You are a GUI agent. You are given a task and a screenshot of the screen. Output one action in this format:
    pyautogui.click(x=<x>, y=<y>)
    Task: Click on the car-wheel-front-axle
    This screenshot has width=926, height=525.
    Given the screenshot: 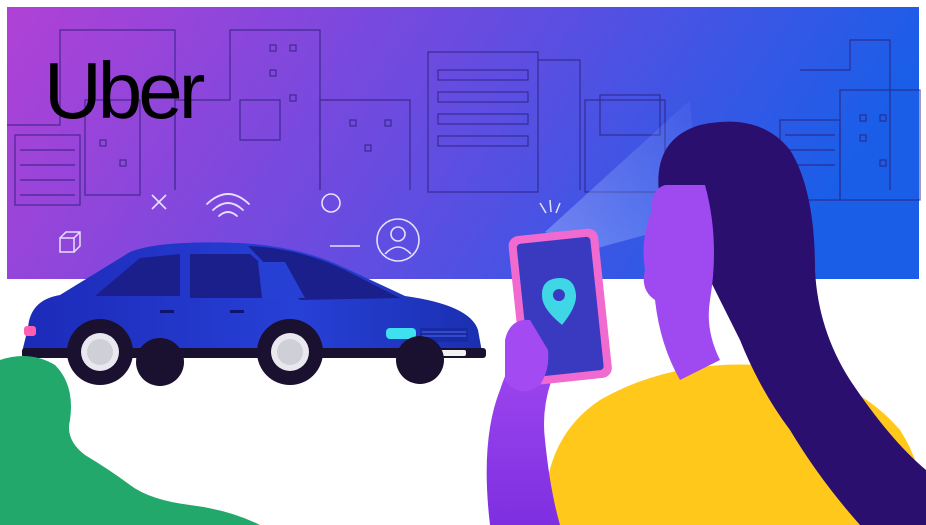 What is the action you would take?
    pyautogui.click(x=420, y=360)
    